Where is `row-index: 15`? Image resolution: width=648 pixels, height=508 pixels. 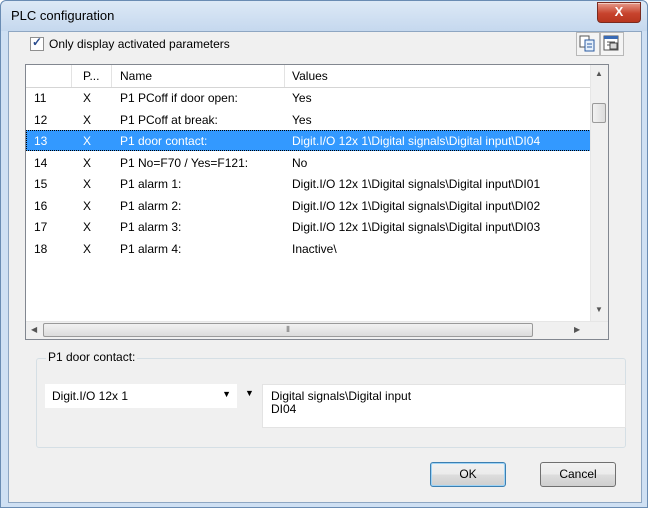
row-index: 15 is located at coordinates (41, 184).